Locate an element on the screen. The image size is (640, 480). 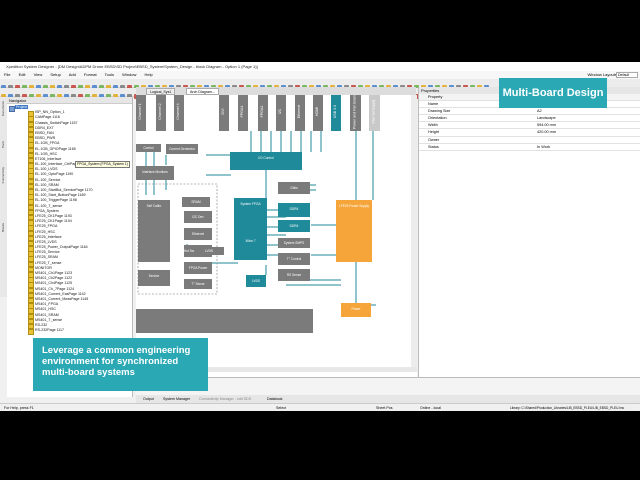
tab-documents: Documents is located at coordinates (3, 108).